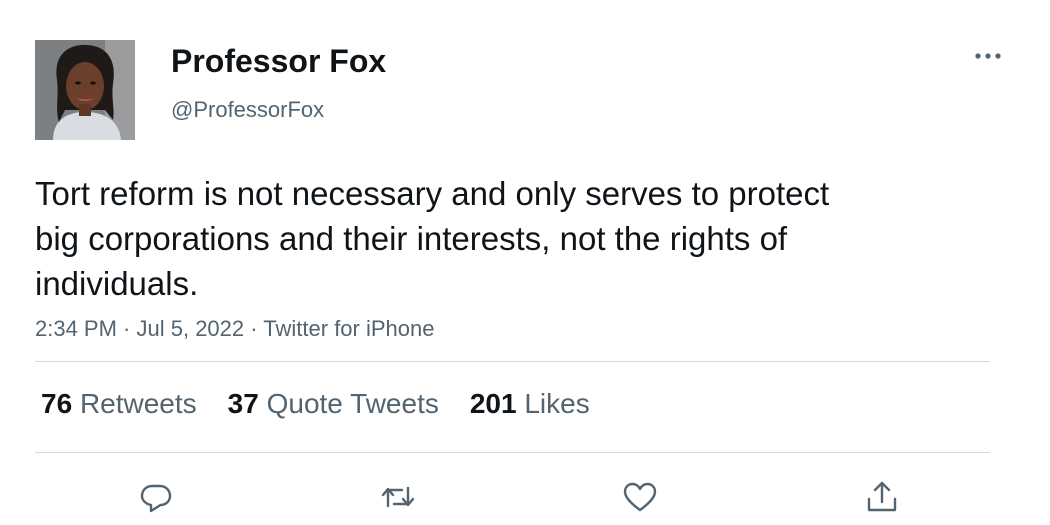 The height and width of the screenshot is (525, 1050). I want to click on reply-button, so click(156, 497).